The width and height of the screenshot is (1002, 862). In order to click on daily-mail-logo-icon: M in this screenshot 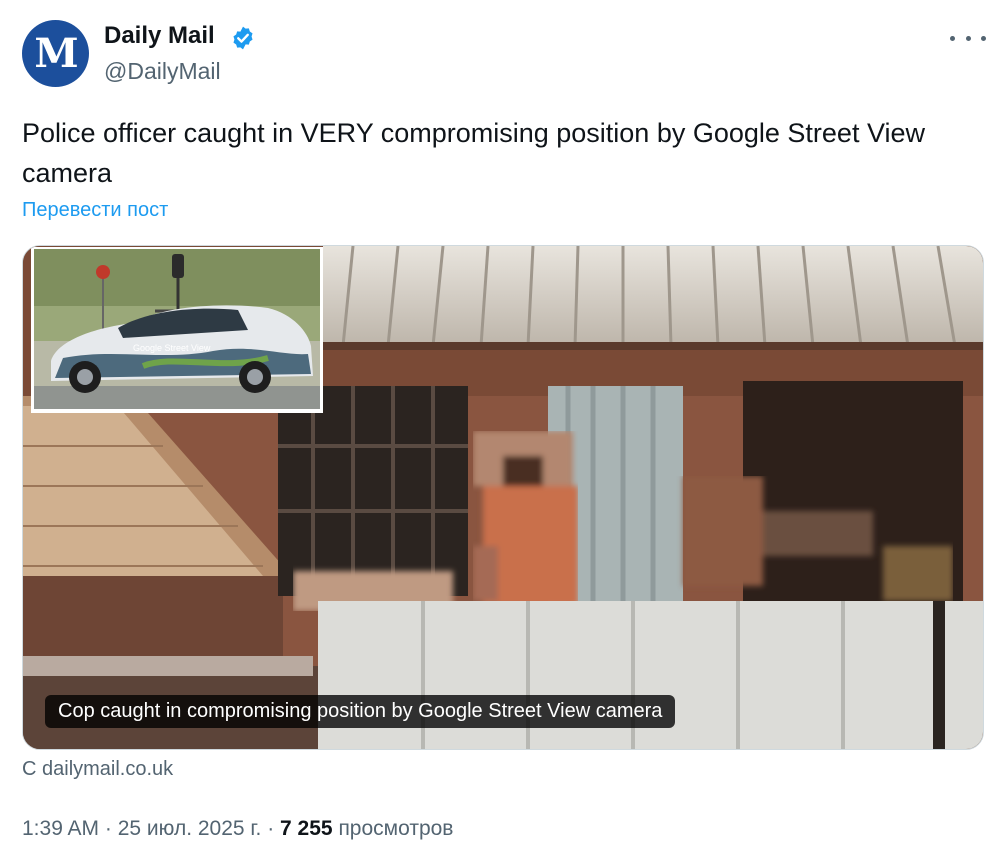, I will do `click(56, 53)`.